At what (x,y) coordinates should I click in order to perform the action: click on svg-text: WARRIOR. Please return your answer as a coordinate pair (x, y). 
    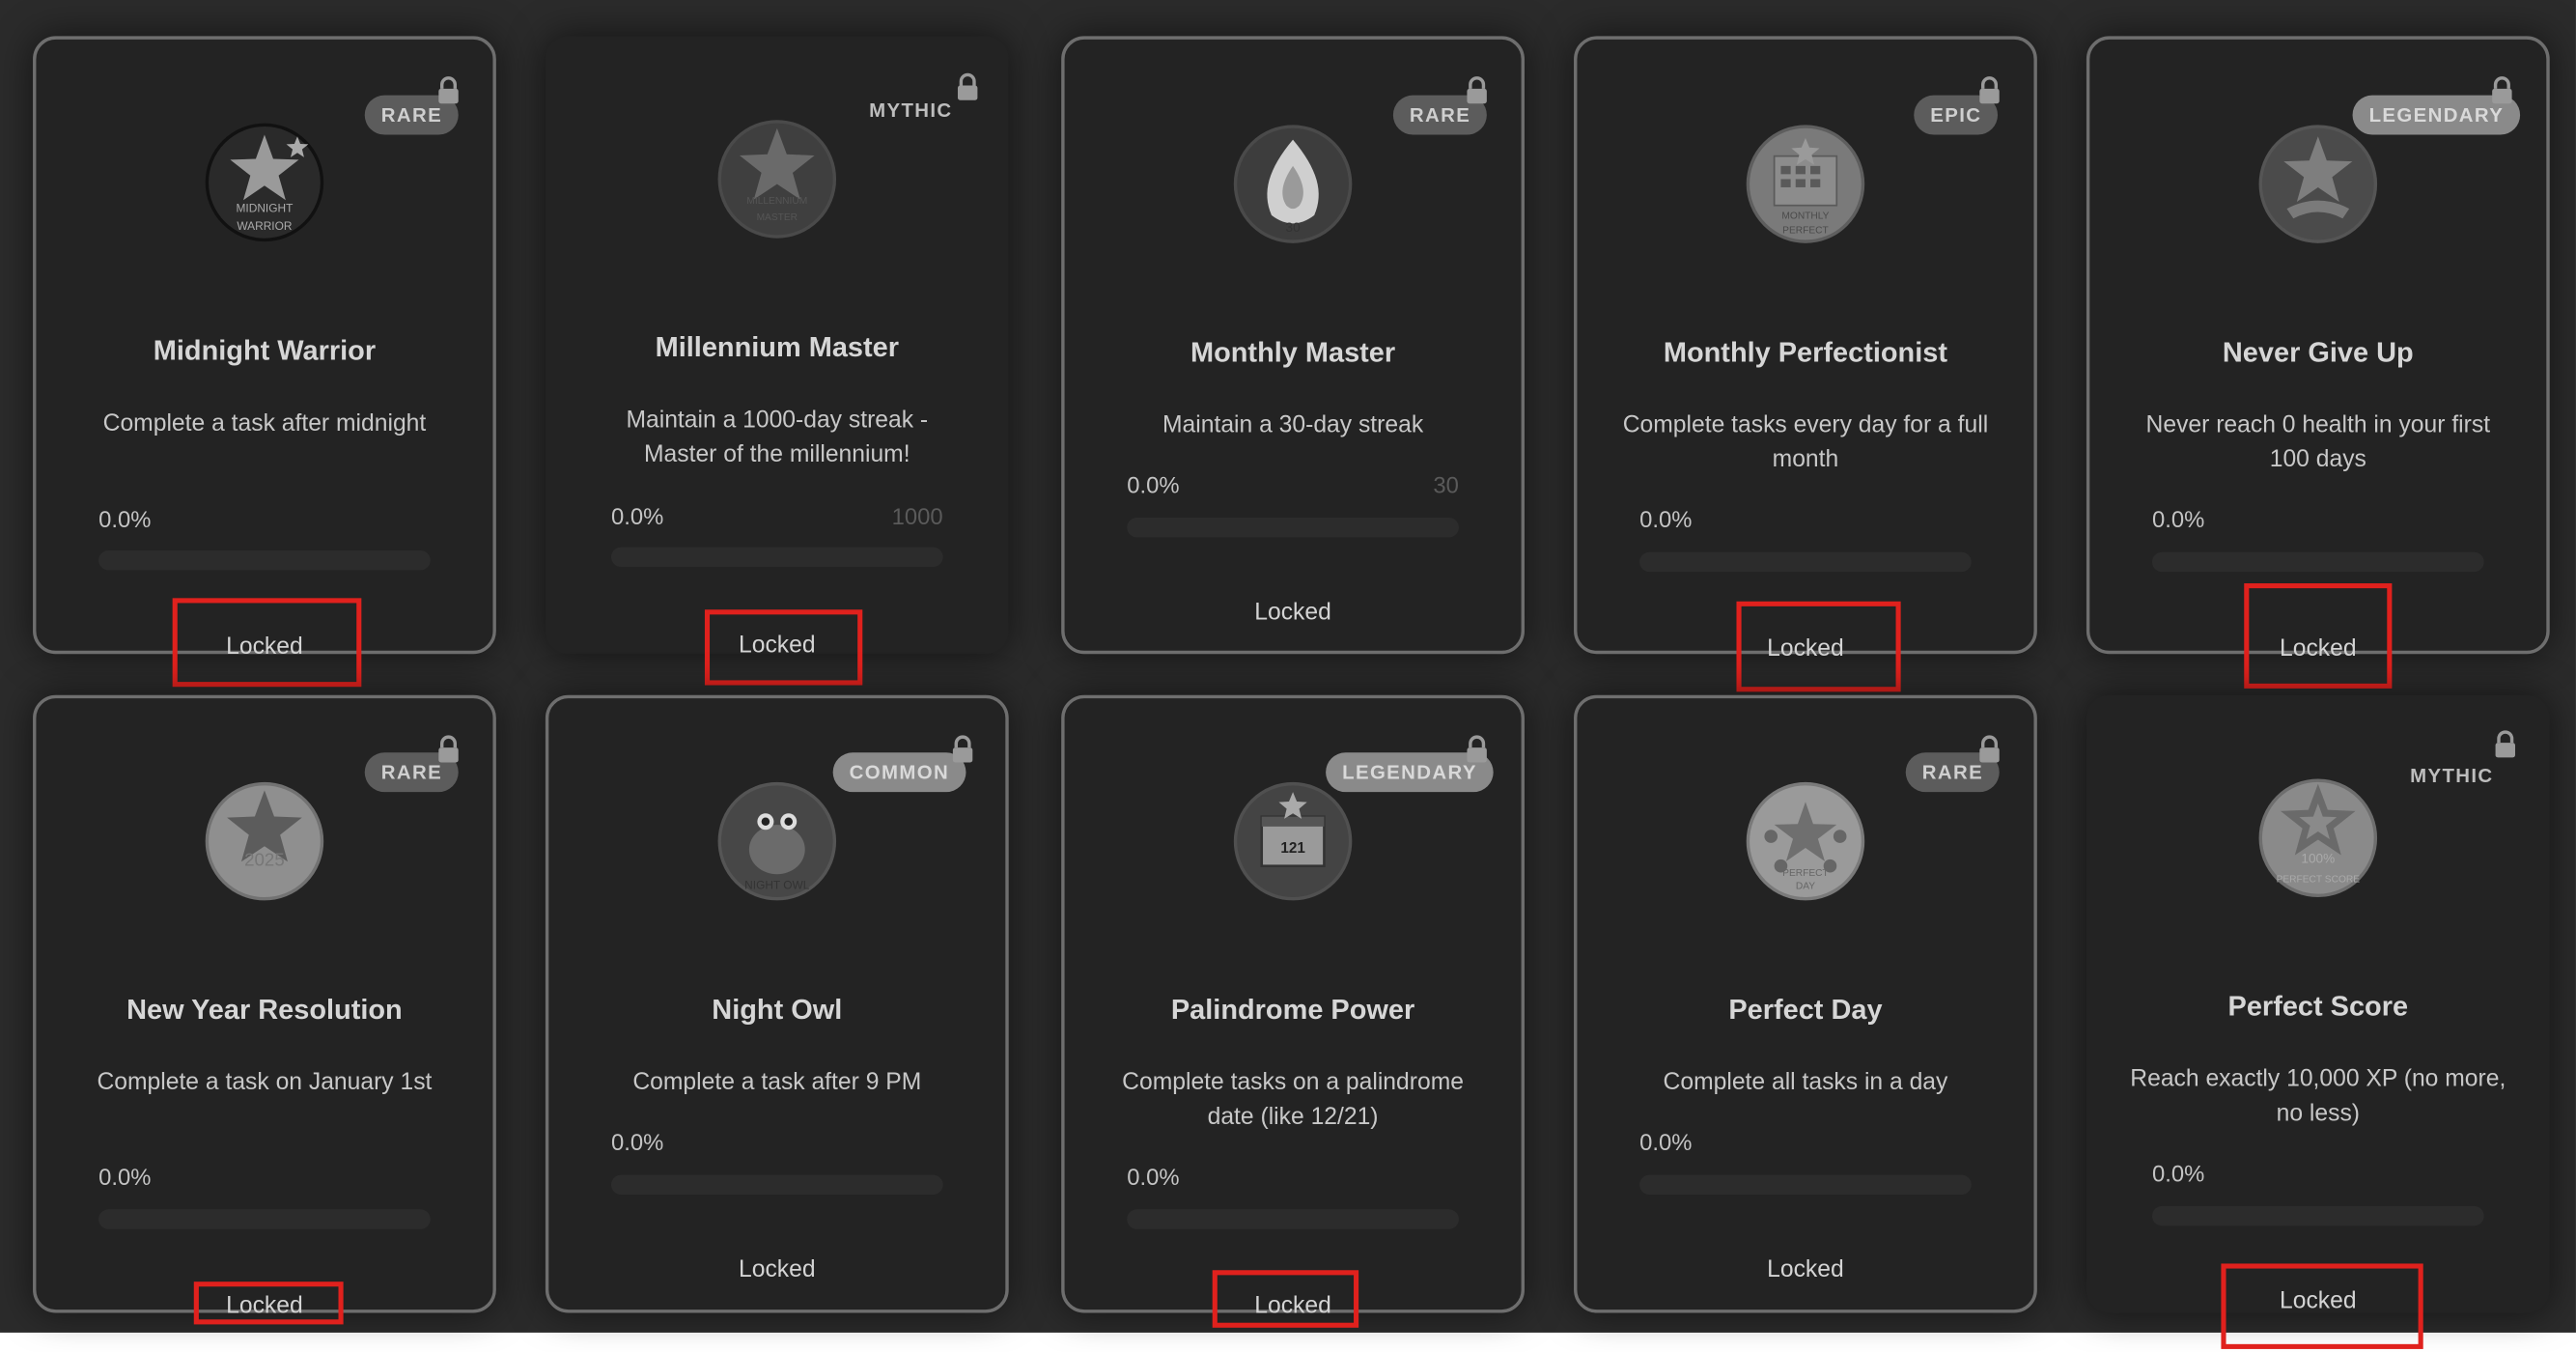
    Looking at the image, I should click on (265, 226).